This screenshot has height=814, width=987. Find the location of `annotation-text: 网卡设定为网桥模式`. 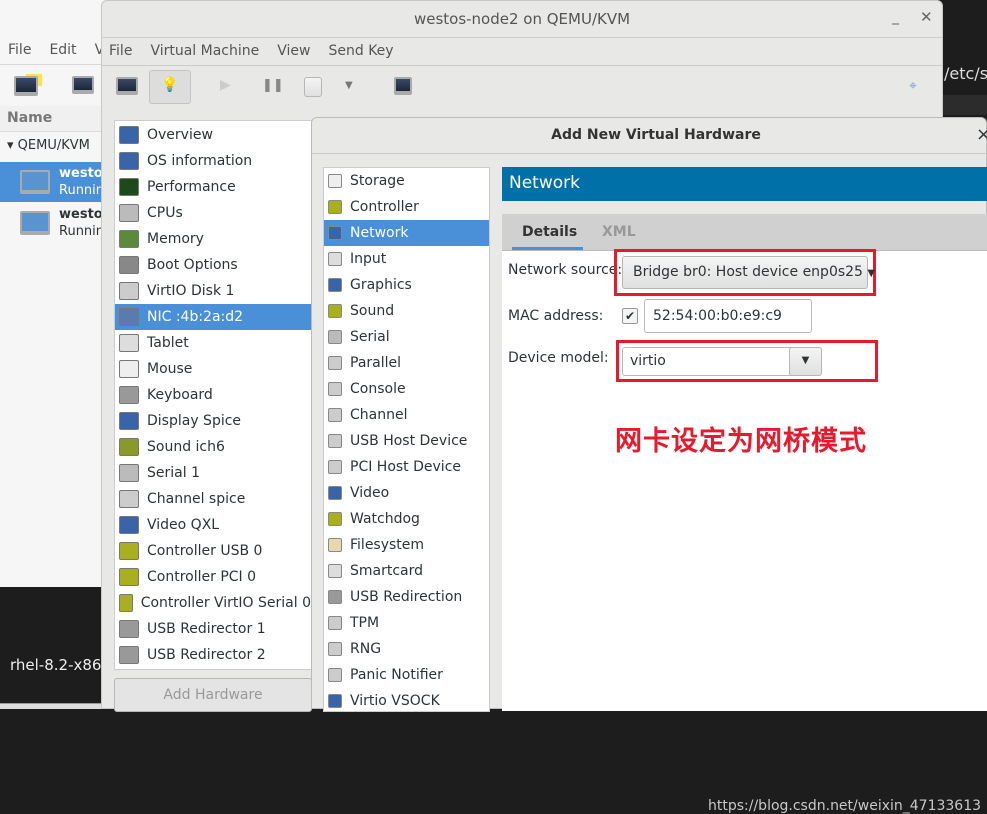

annotation-text: 网卡设定为网桥模式 is located at coordinates (741, 441).